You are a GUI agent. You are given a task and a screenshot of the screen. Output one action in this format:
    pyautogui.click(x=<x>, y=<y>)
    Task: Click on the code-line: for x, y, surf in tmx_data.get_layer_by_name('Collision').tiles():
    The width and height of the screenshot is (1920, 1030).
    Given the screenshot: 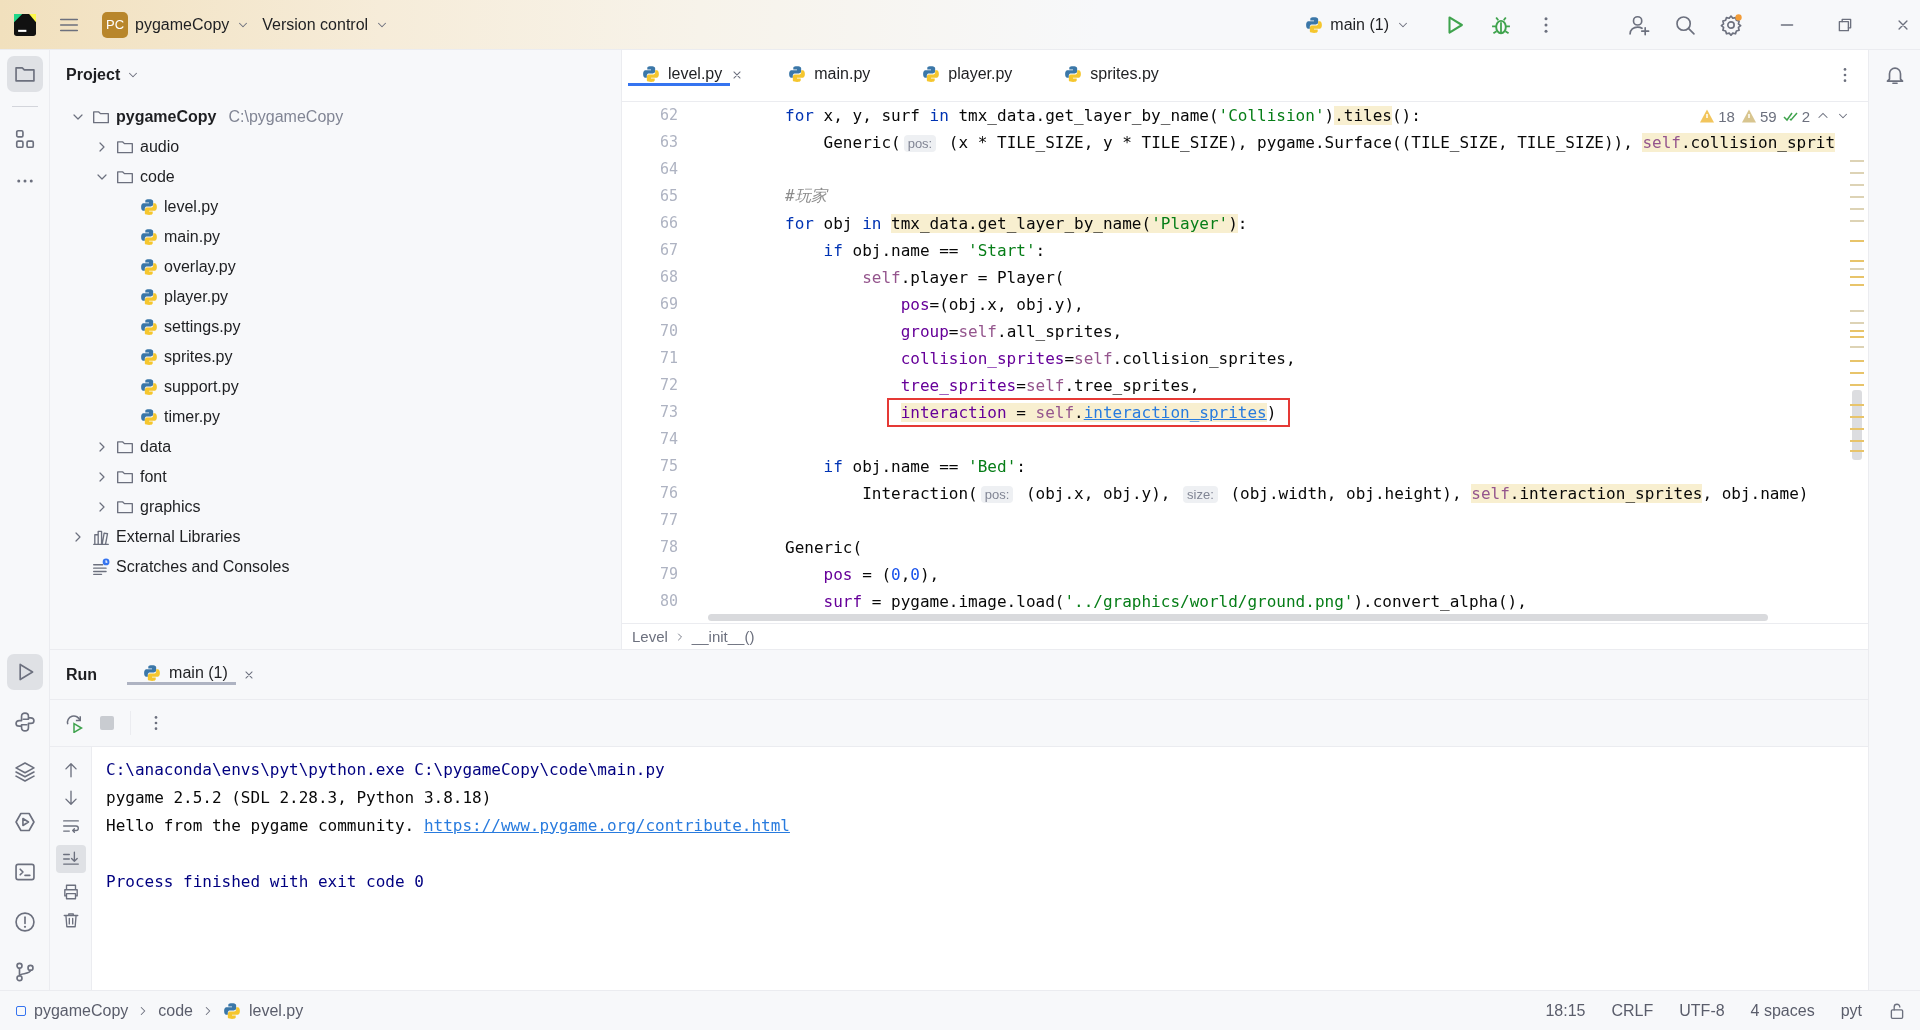 What is the action you would take?
    pyautogui.click(x=1102, y=115)
    